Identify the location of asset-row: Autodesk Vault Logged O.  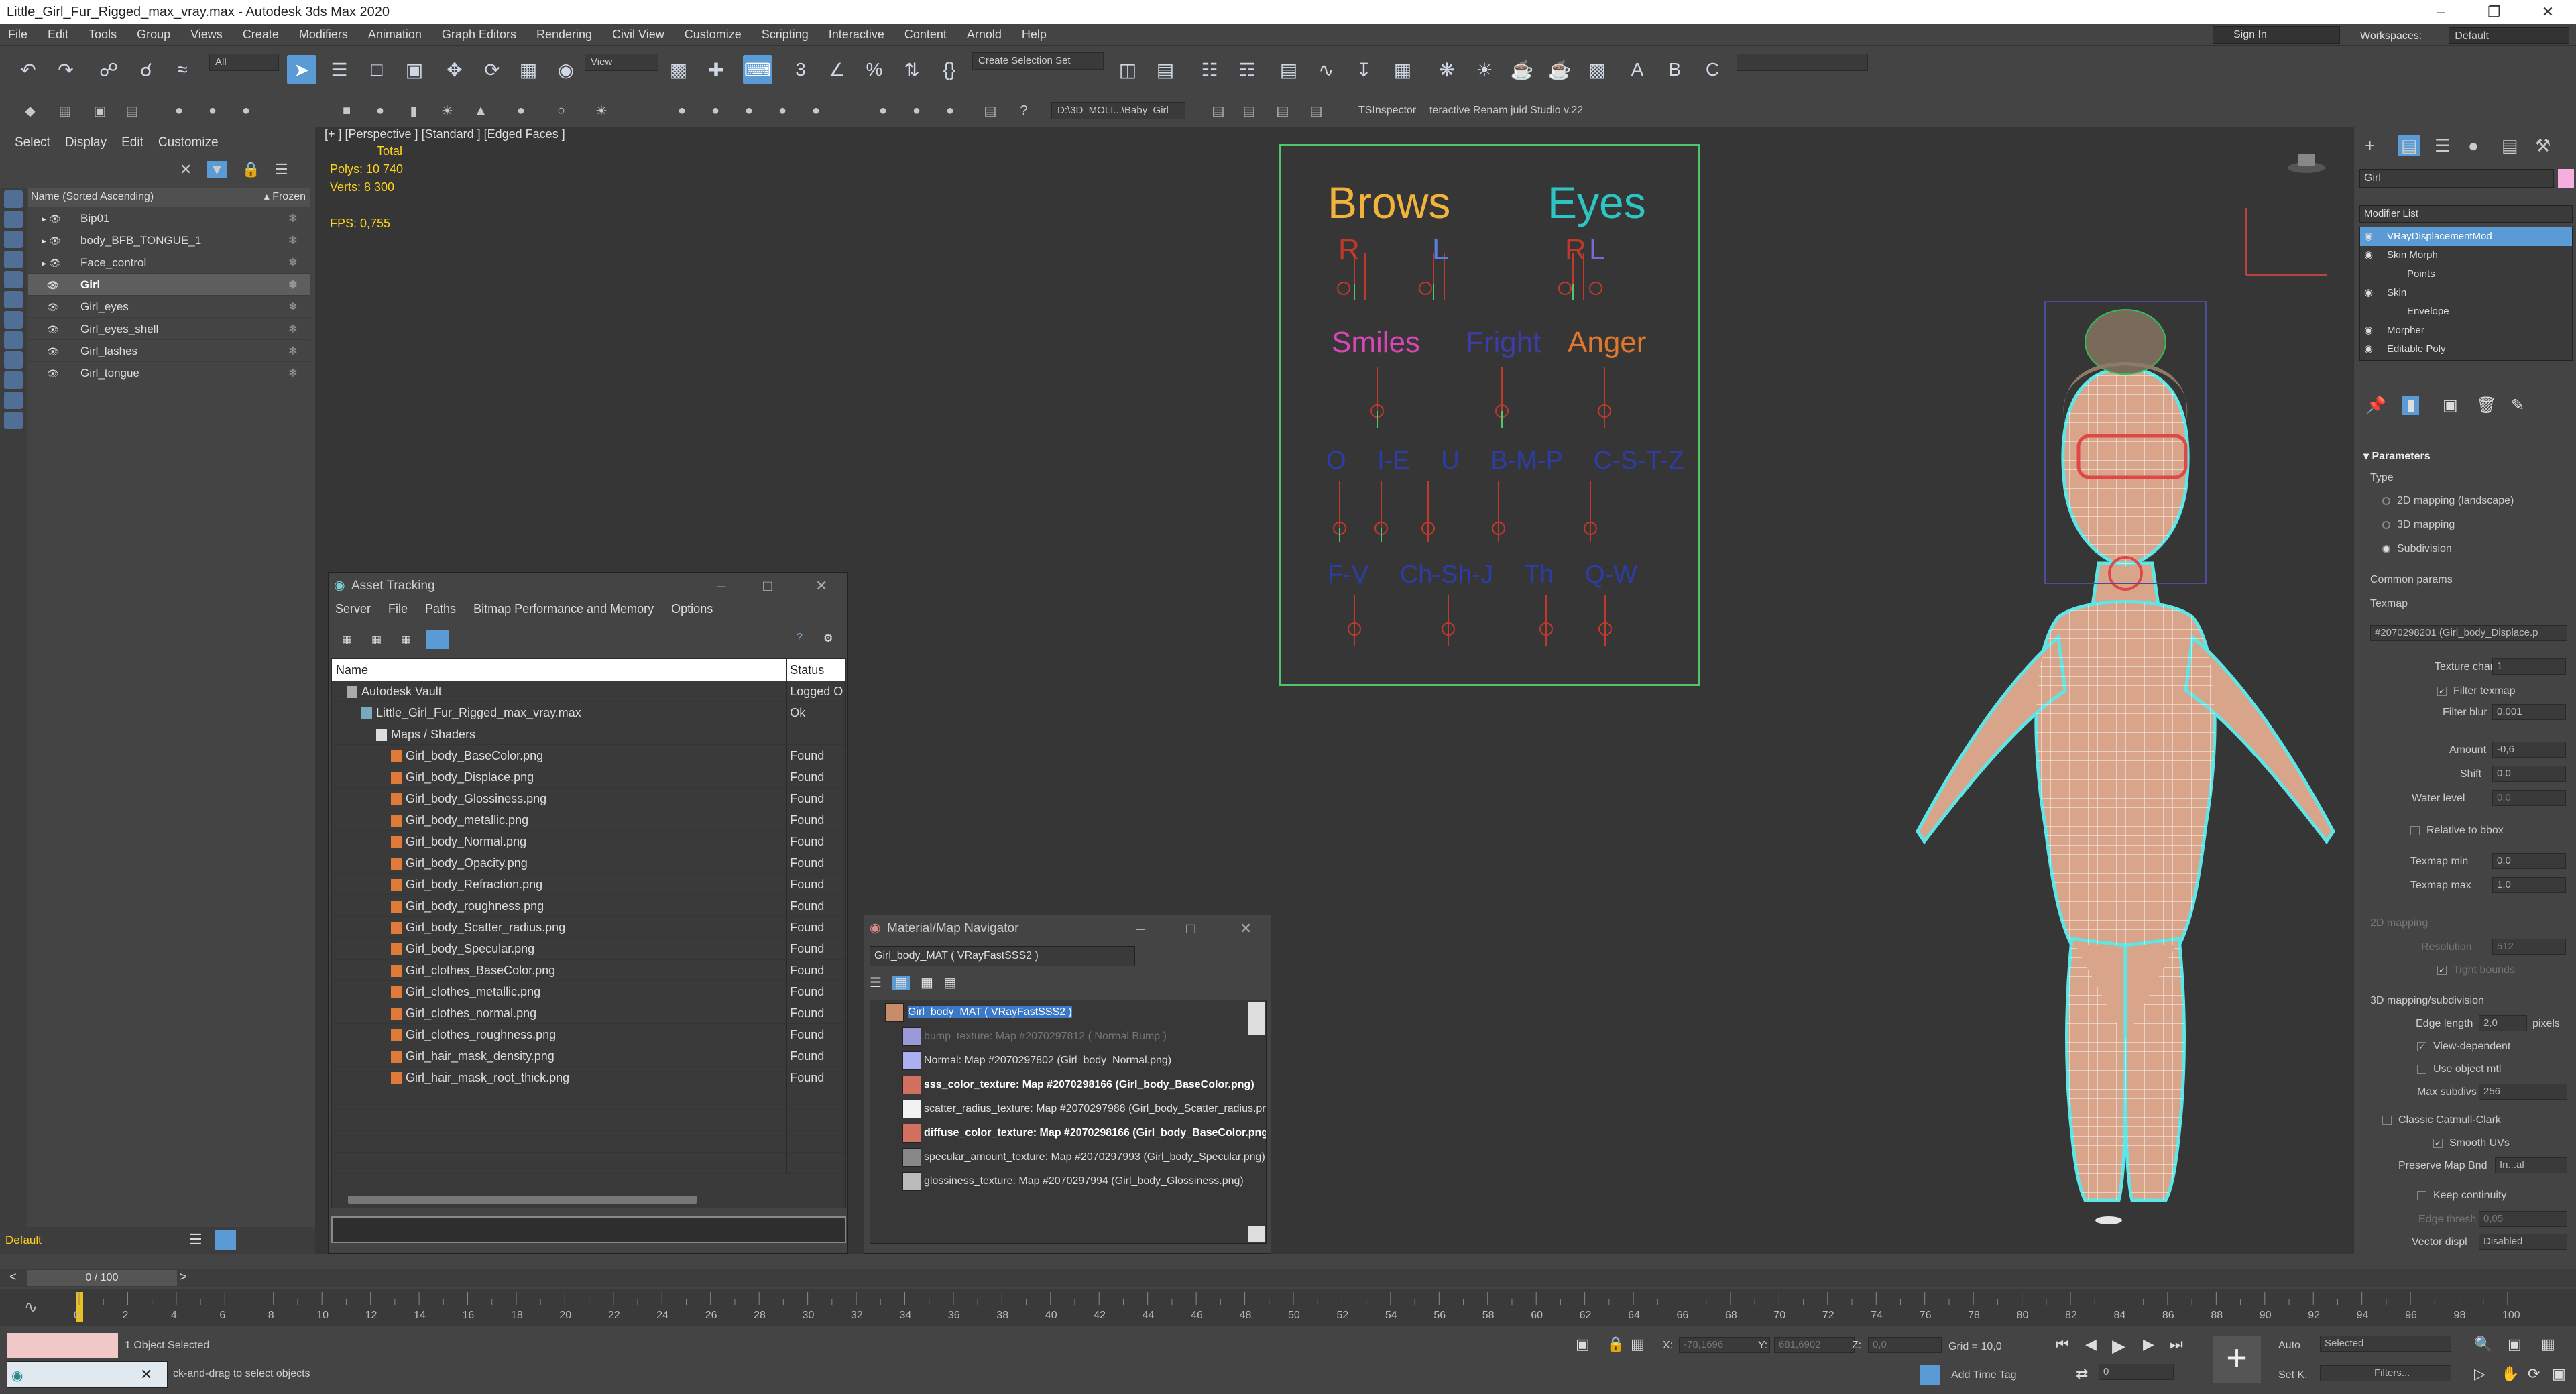
(588, 691).